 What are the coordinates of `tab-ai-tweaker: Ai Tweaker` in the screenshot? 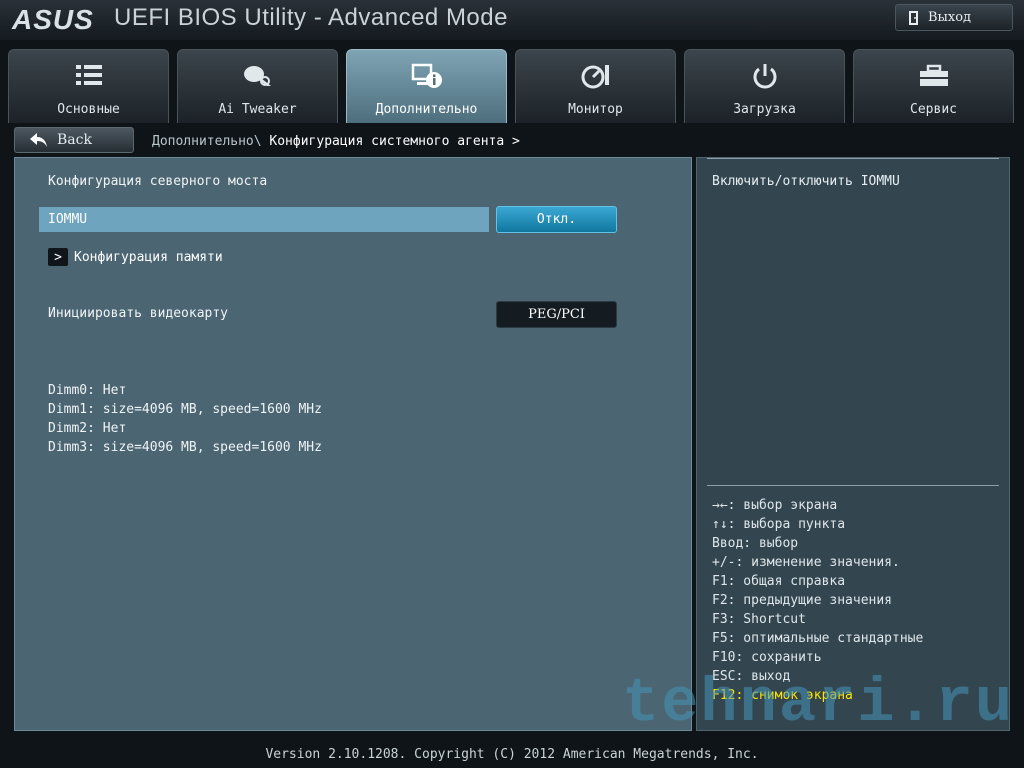 It's located at (257, 86).